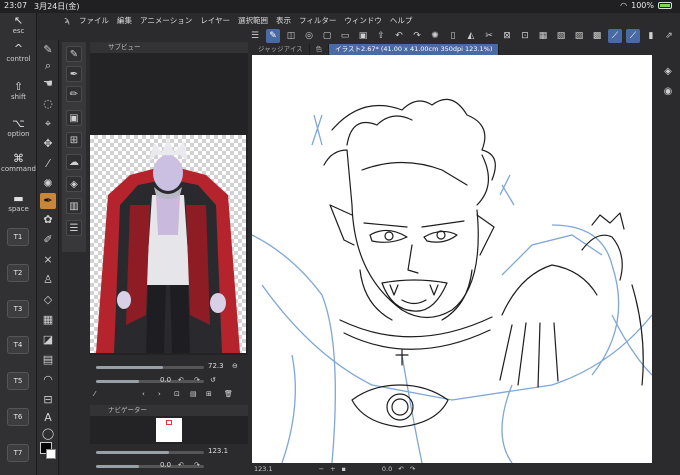 The height and width of the screenshot is (475, 680). Describe the element at coordinates (18, 381) in the screenshot. I see `t5-key: T5` at that location.